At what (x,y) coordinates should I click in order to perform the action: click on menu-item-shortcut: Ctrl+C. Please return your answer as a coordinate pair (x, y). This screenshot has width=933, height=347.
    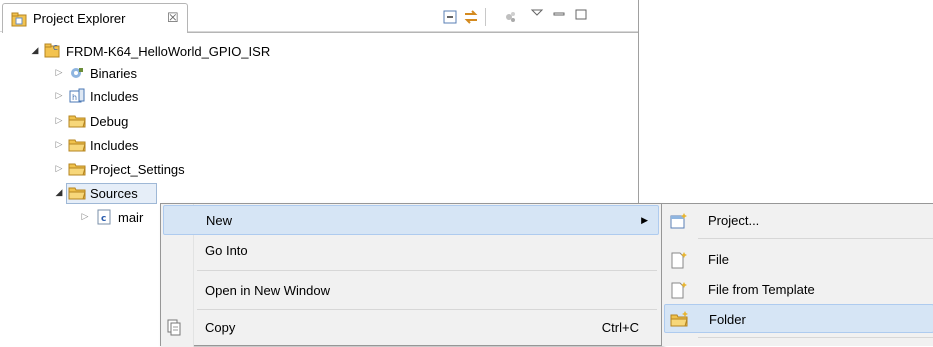
    Looking at the image, I should click on (620, 327).